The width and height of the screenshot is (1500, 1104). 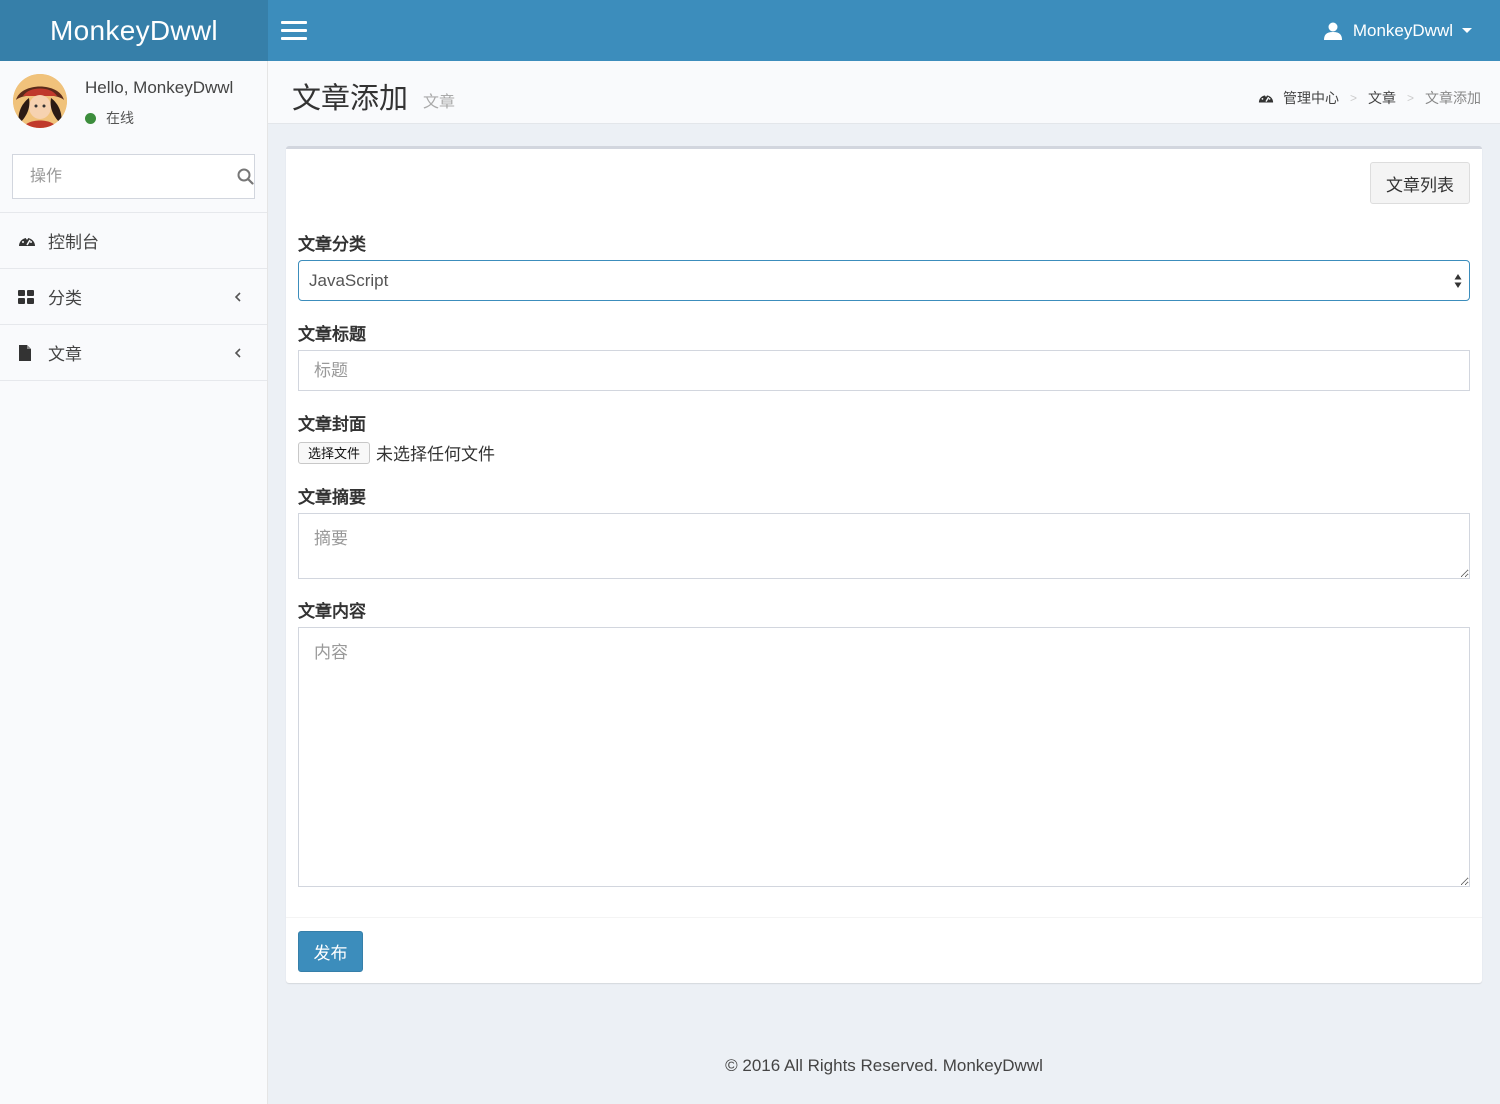 What do you see at coordinates (332, 611) in the screenshot?
I see `content-label: 文章内容` at bounding box center [332, 611].